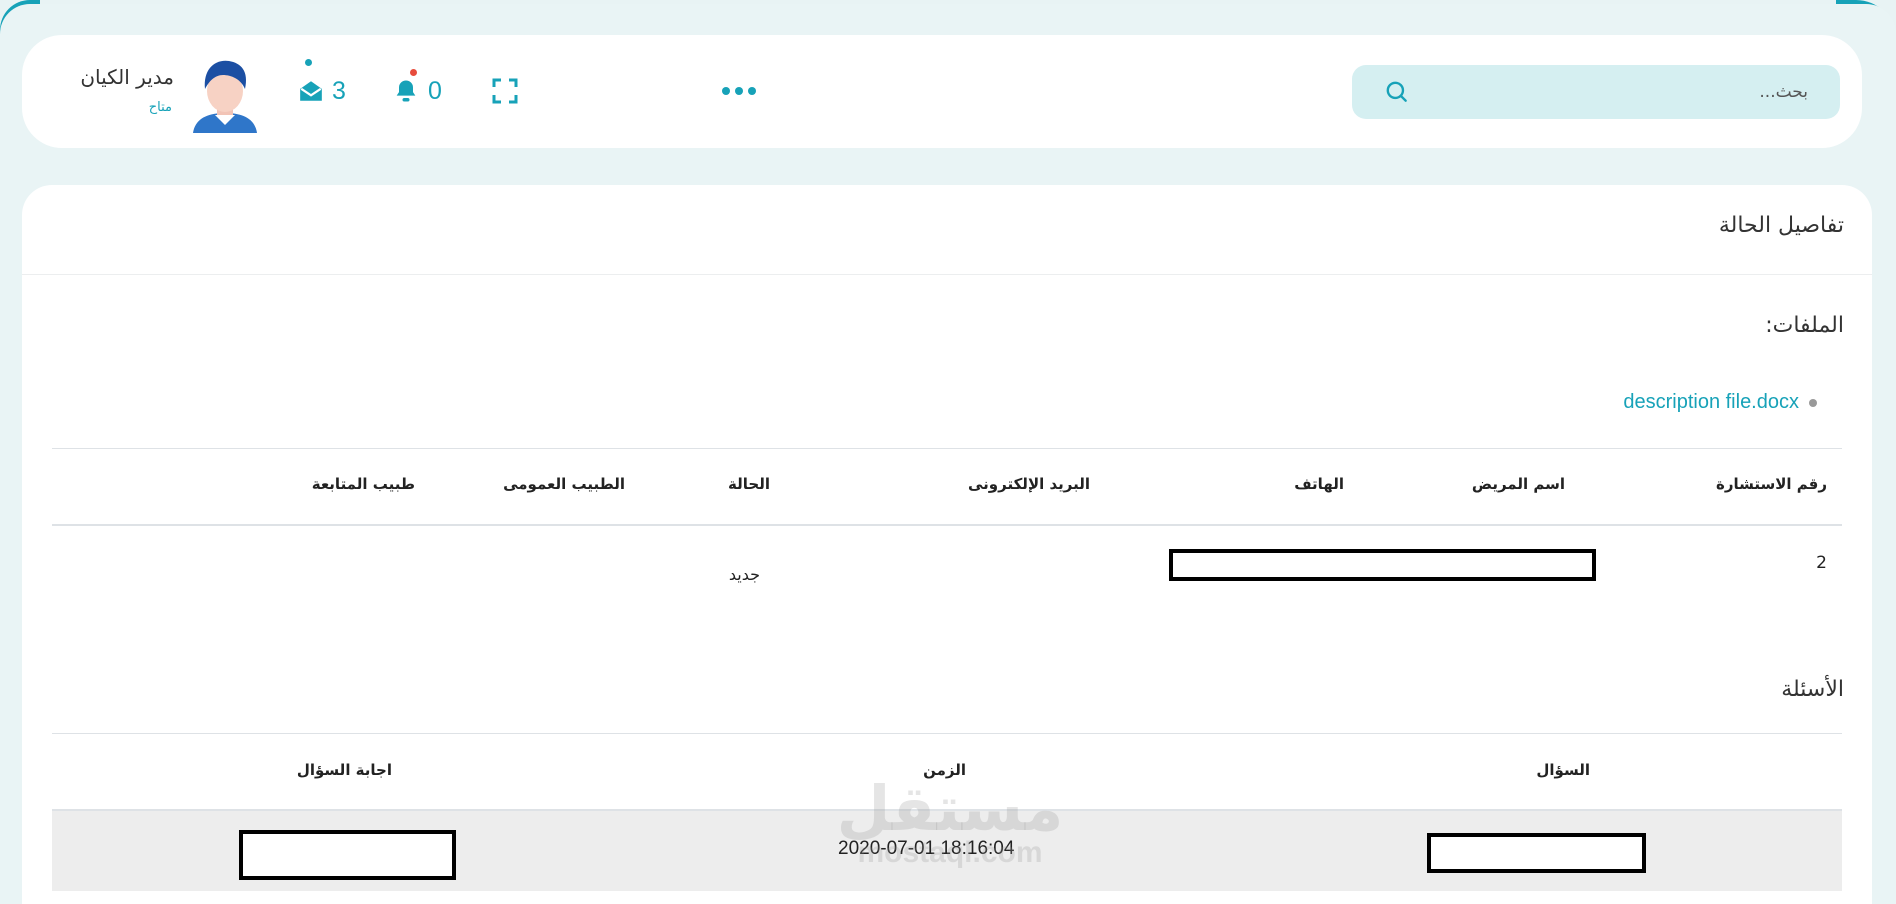 The height and width of the screenshot is (904, 1896). What do you see at coordinates (1563, 770) in the screenshot?
I see `column-header-question: السؤال` at bounding box center [1563, 770].